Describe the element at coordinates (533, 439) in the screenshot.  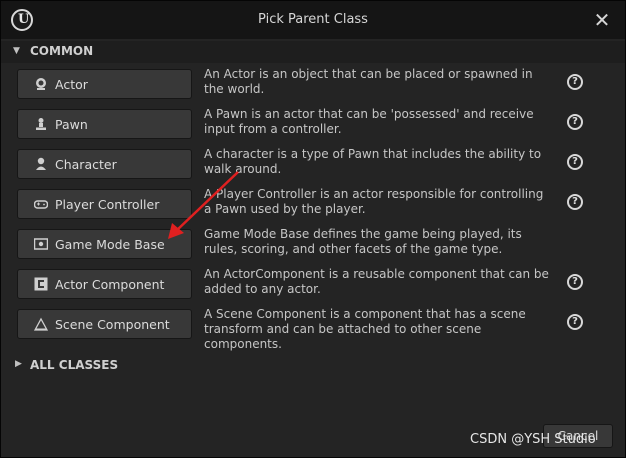
I see `watermark: CSDN @YSH Studio` at that location.